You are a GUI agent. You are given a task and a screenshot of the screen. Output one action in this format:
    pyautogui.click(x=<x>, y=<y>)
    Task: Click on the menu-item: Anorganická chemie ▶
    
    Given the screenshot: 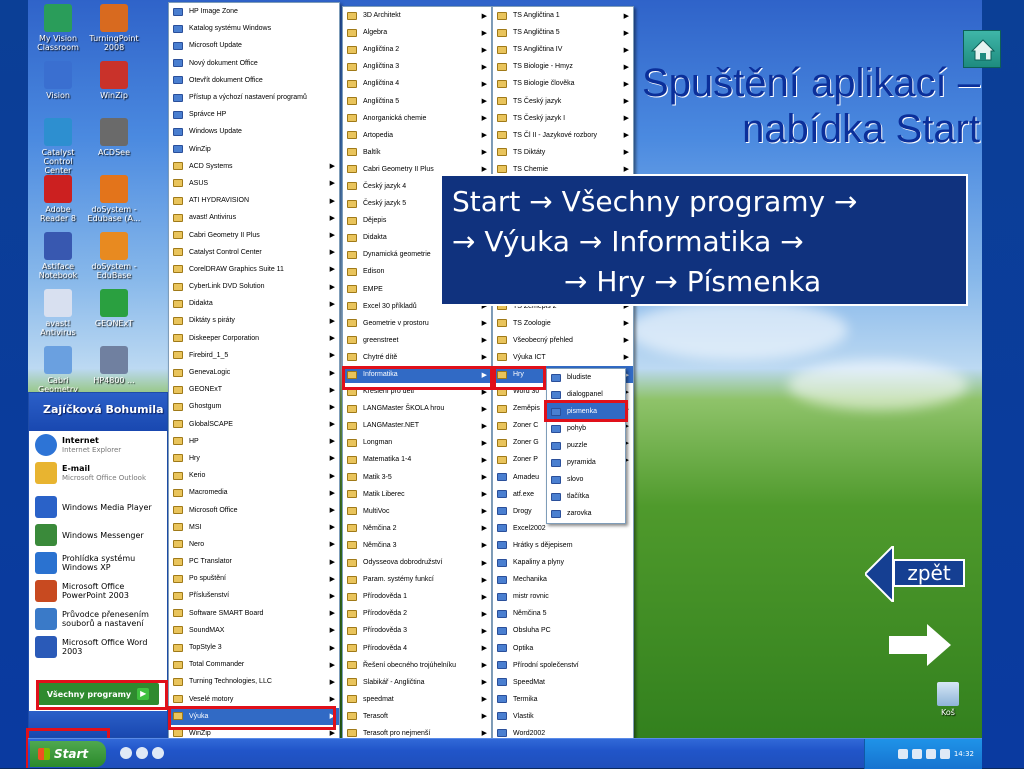 What is the action you would take?
    pyautogui.click(x=417, y=118)
    